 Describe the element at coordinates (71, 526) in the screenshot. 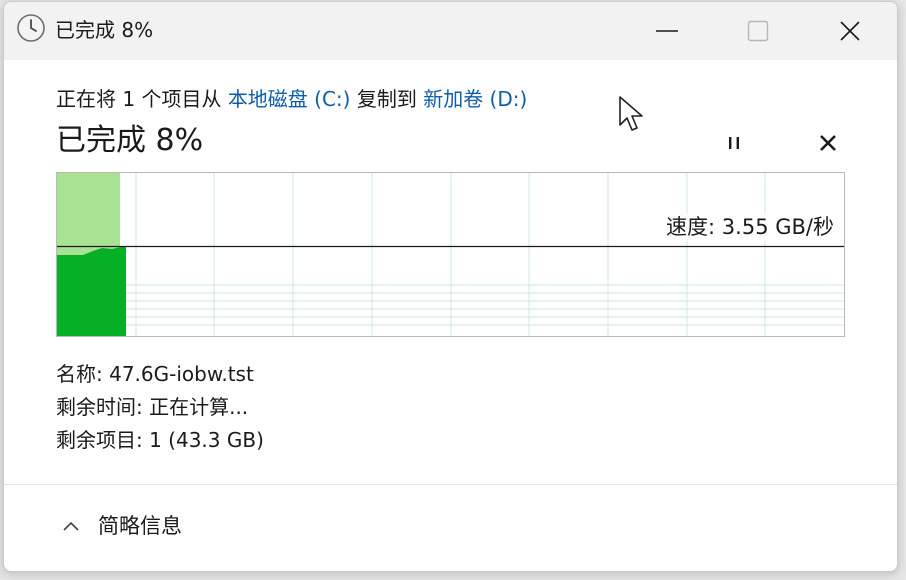

I see `chevron-up-icon` at that location.